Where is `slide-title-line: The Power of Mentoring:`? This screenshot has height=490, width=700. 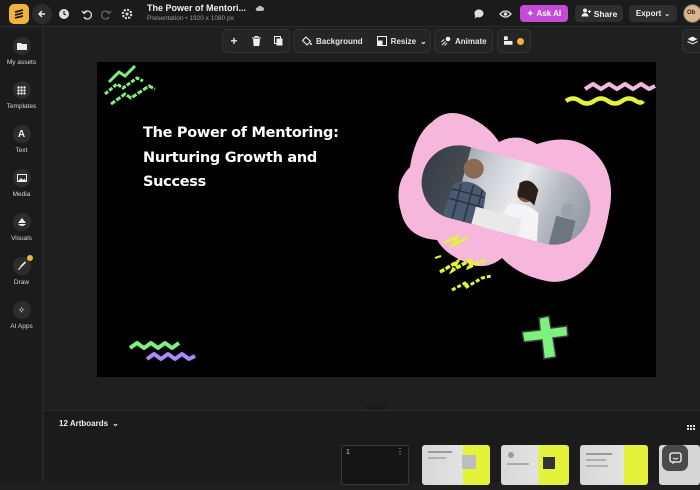
slide-title-line: The Power of Mentoring: is located at coordinates (241, 133).